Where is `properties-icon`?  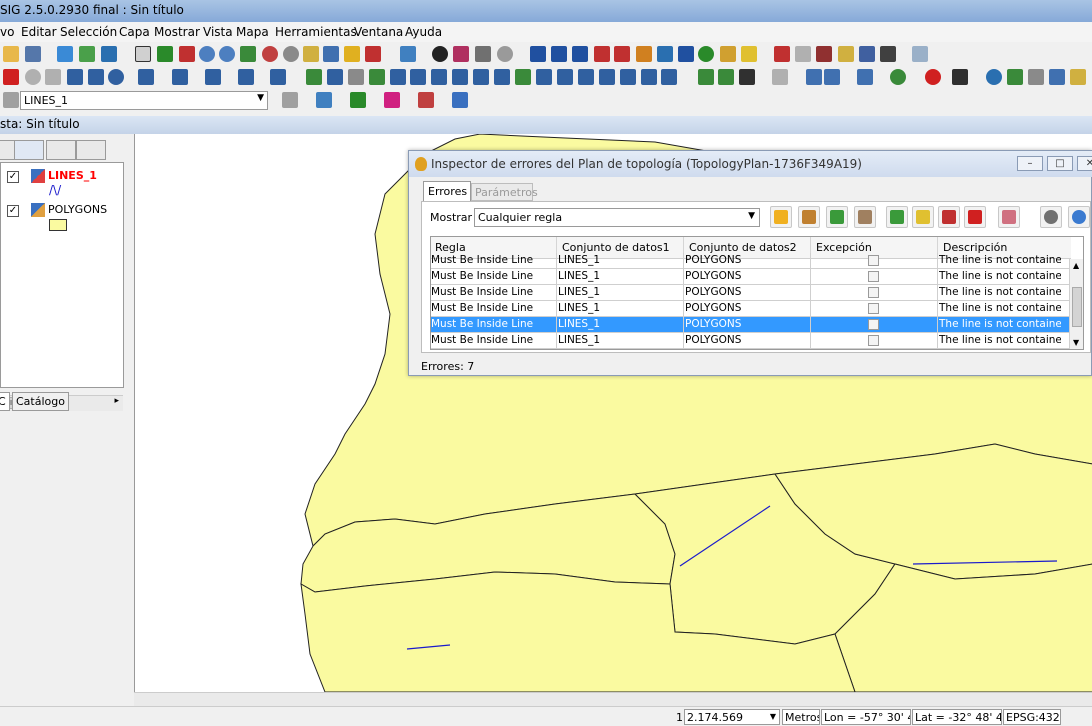
properties-icon is located at coordinates (867, 54).